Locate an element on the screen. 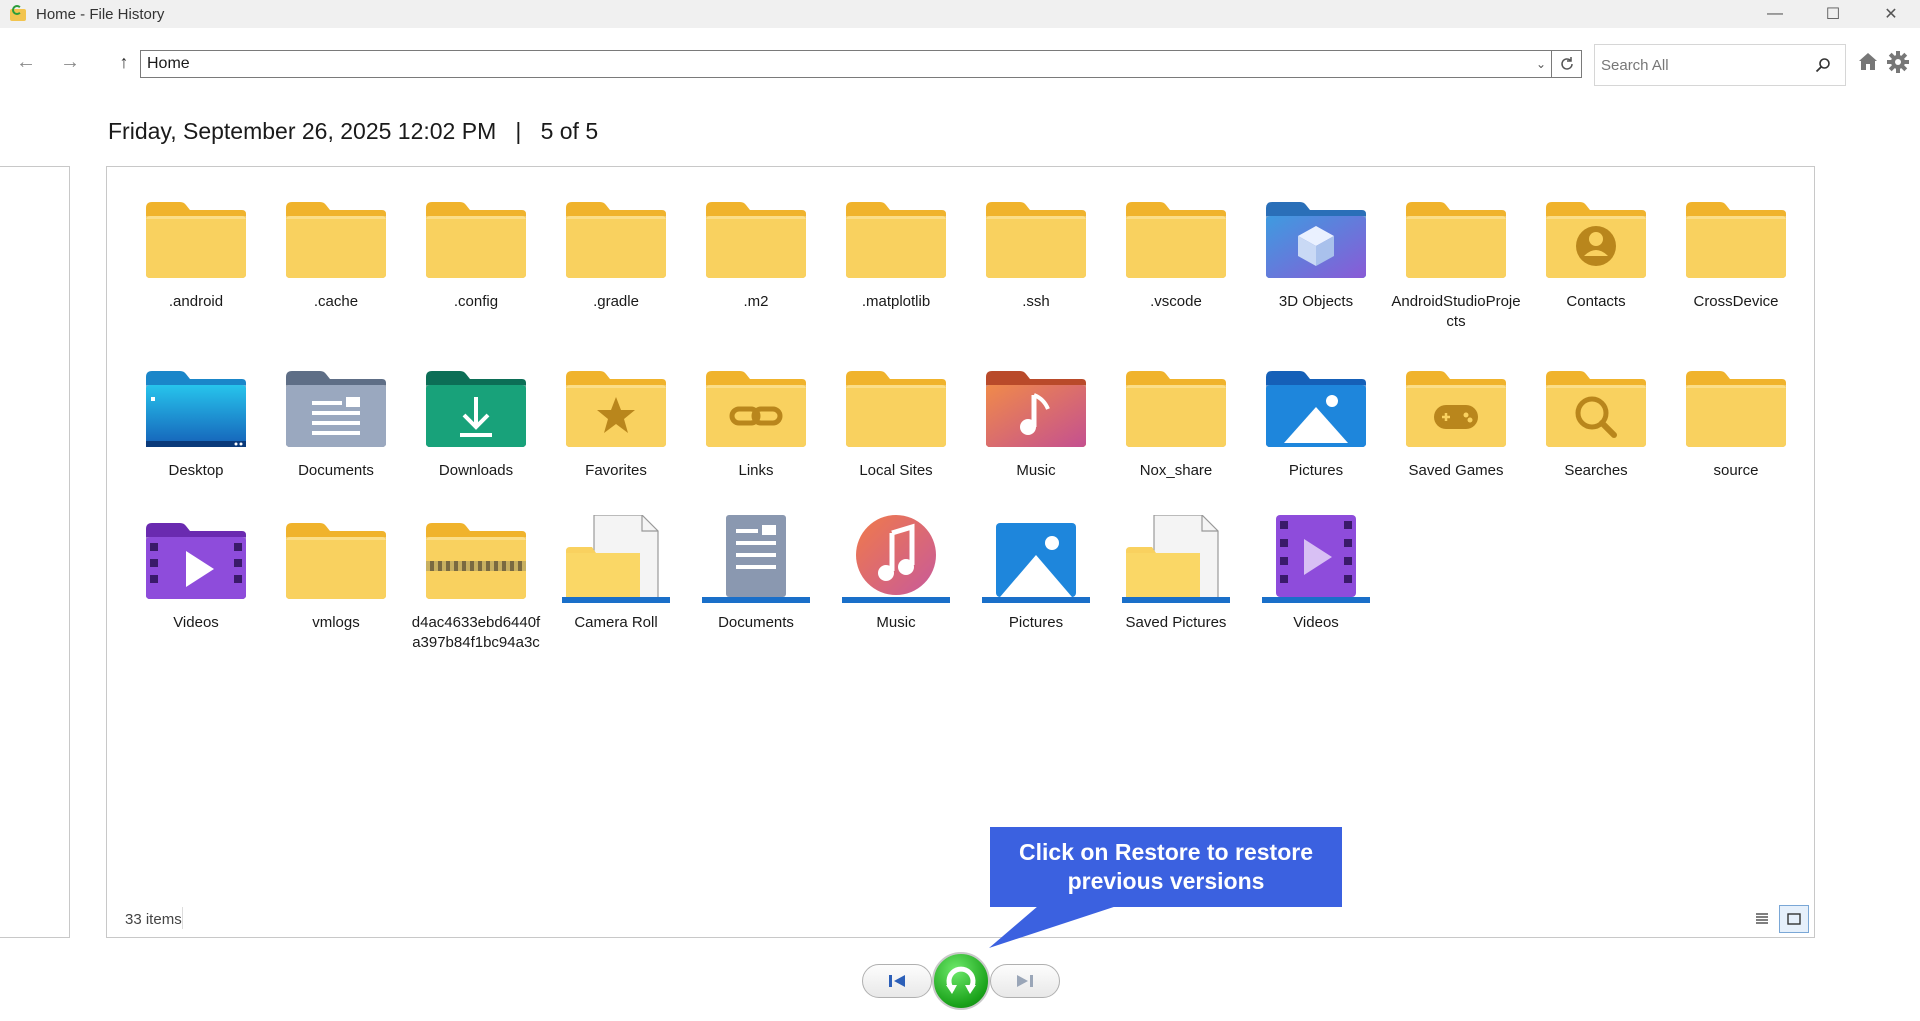  back-button: ← is located at coordinates (26, 62).